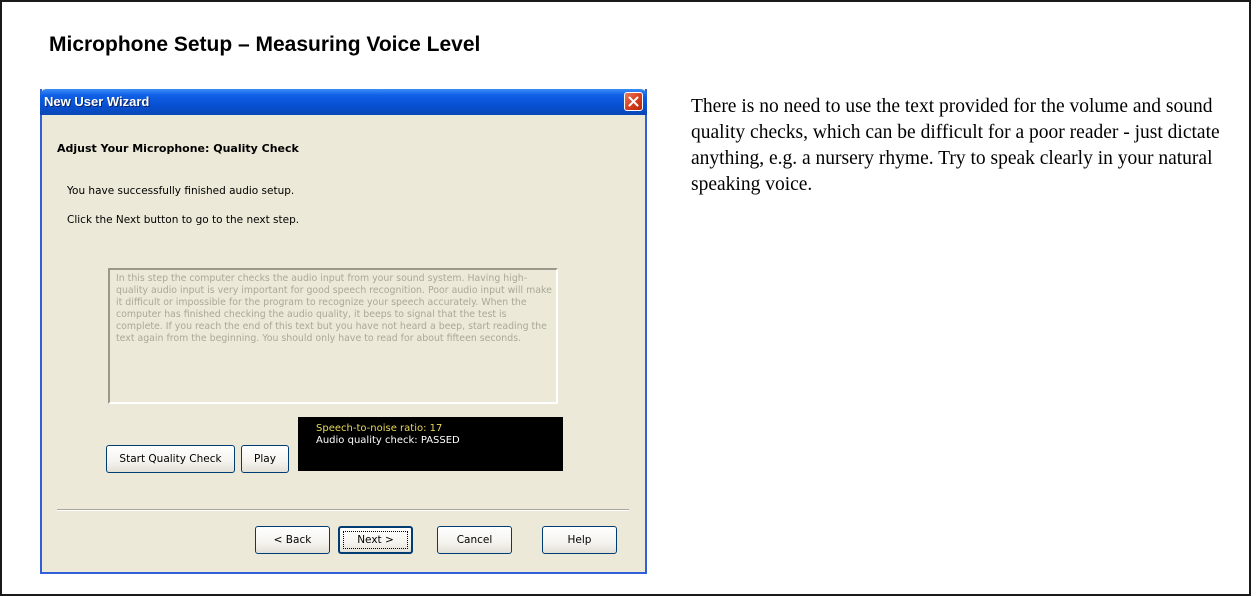 The height and width of the screenshot is (596, 1257). I want to click on close-icon, so click(633, 101).